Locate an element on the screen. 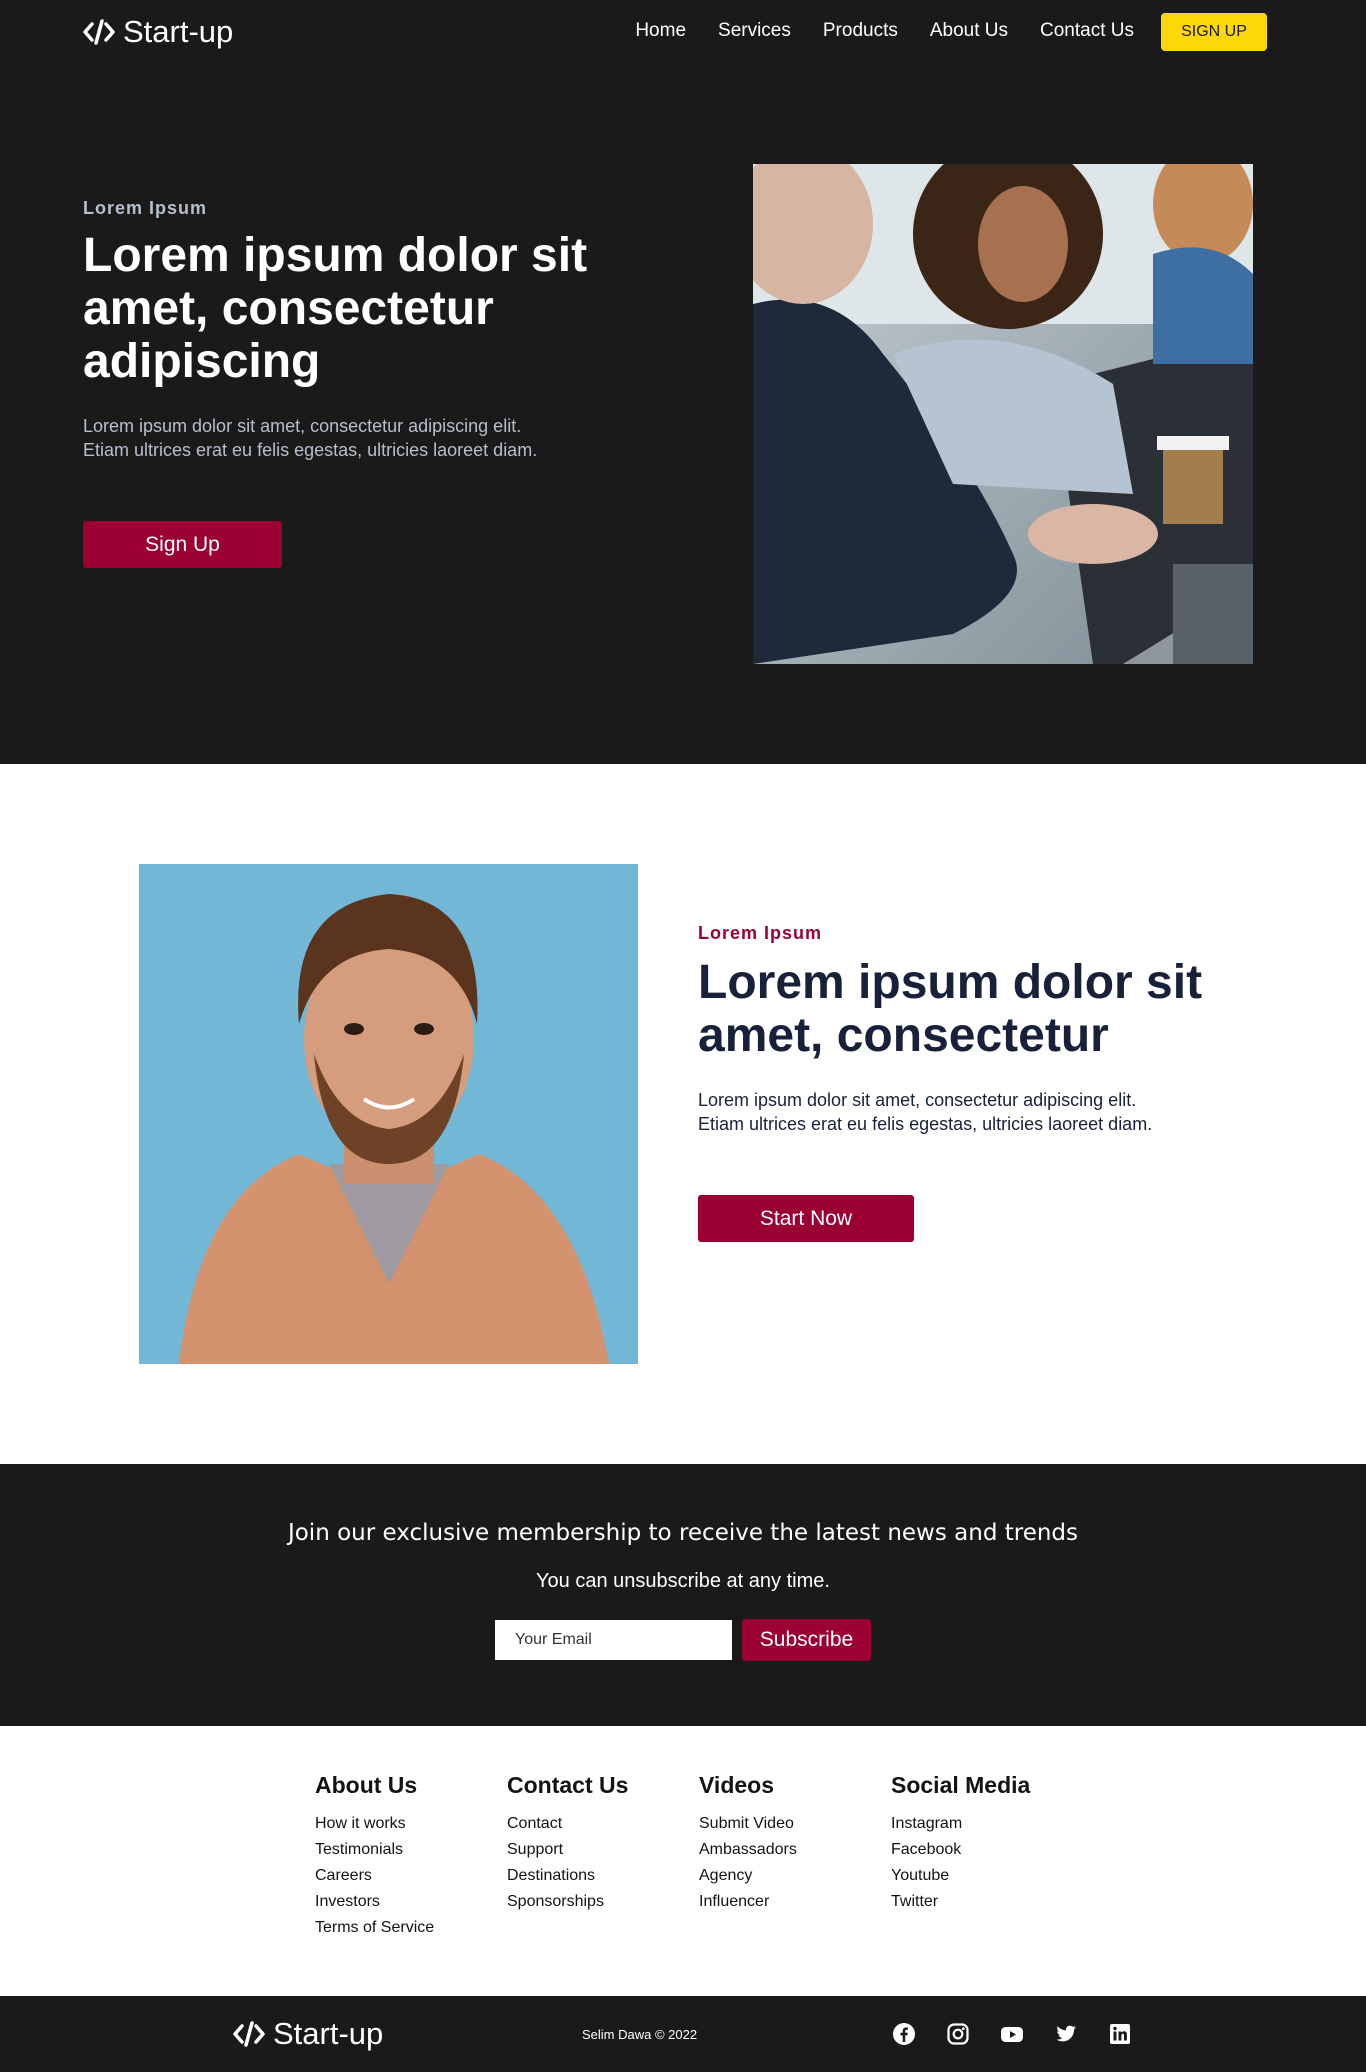 The image size is (1366, 2072). nav-link-services: Services is located at coordinates (754, 31).